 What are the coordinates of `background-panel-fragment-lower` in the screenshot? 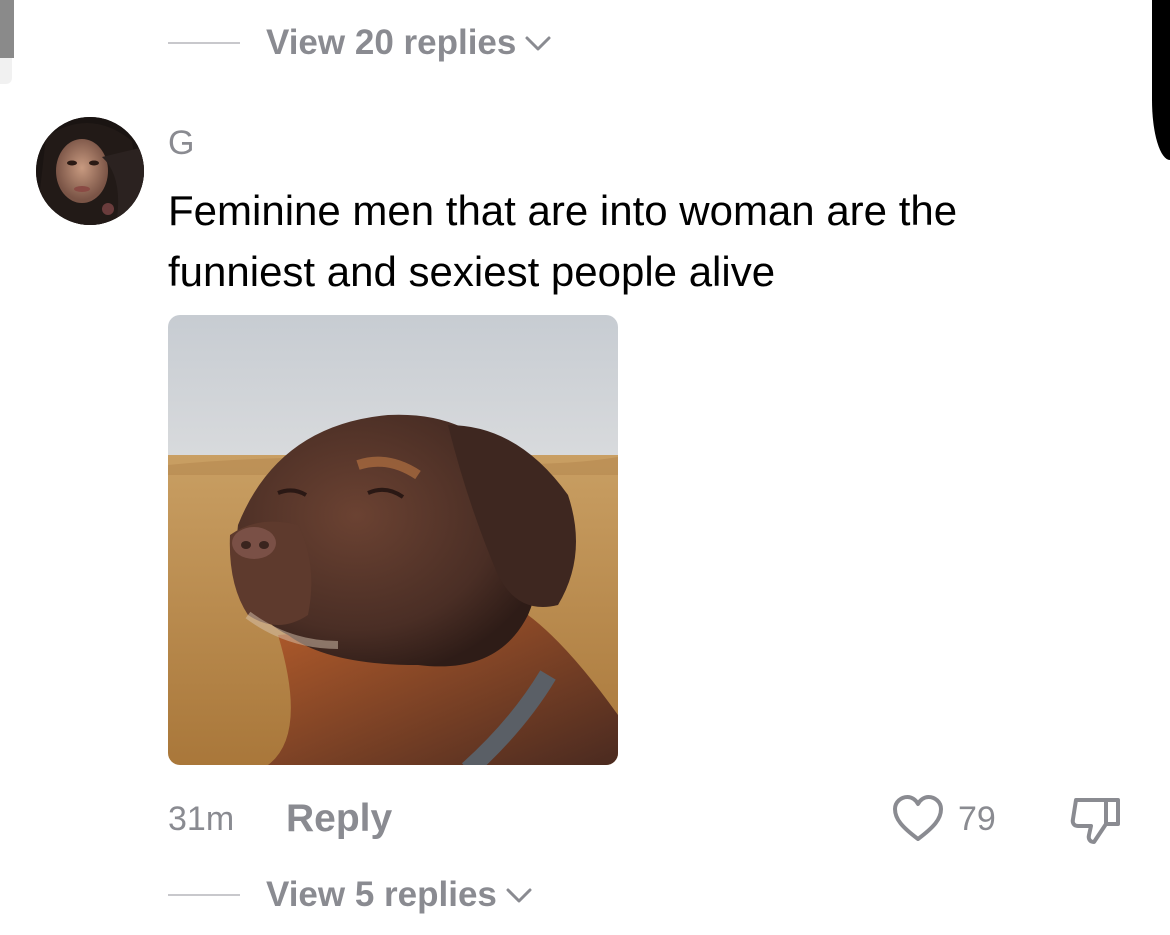 It's located at (6, 71).